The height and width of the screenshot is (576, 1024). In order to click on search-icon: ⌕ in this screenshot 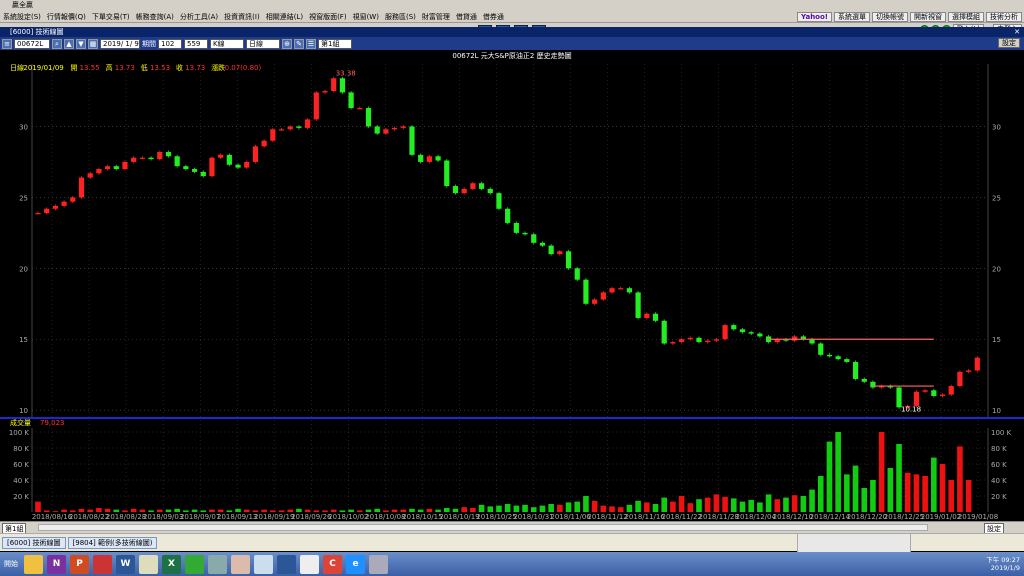, I will do `click(57, 43)`.